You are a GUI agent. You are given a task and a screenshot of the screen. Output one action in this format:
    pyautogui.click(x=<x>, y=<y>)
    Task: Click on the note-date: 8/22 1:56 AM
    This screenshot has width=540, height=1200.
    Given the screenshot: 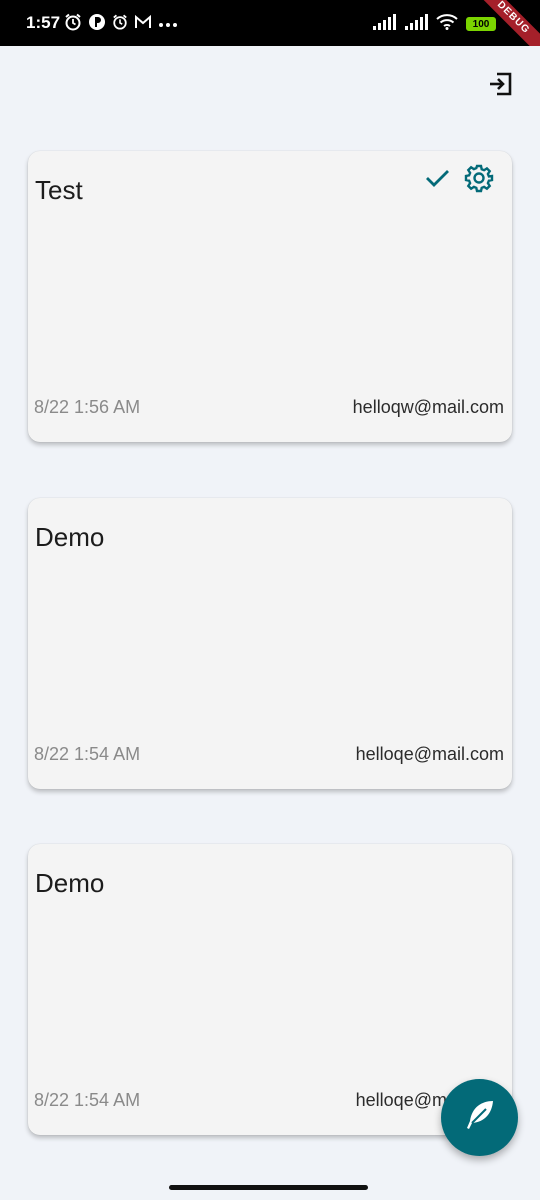 What is the action you would take?
    pyautogui.click(x=87, y=407)
    